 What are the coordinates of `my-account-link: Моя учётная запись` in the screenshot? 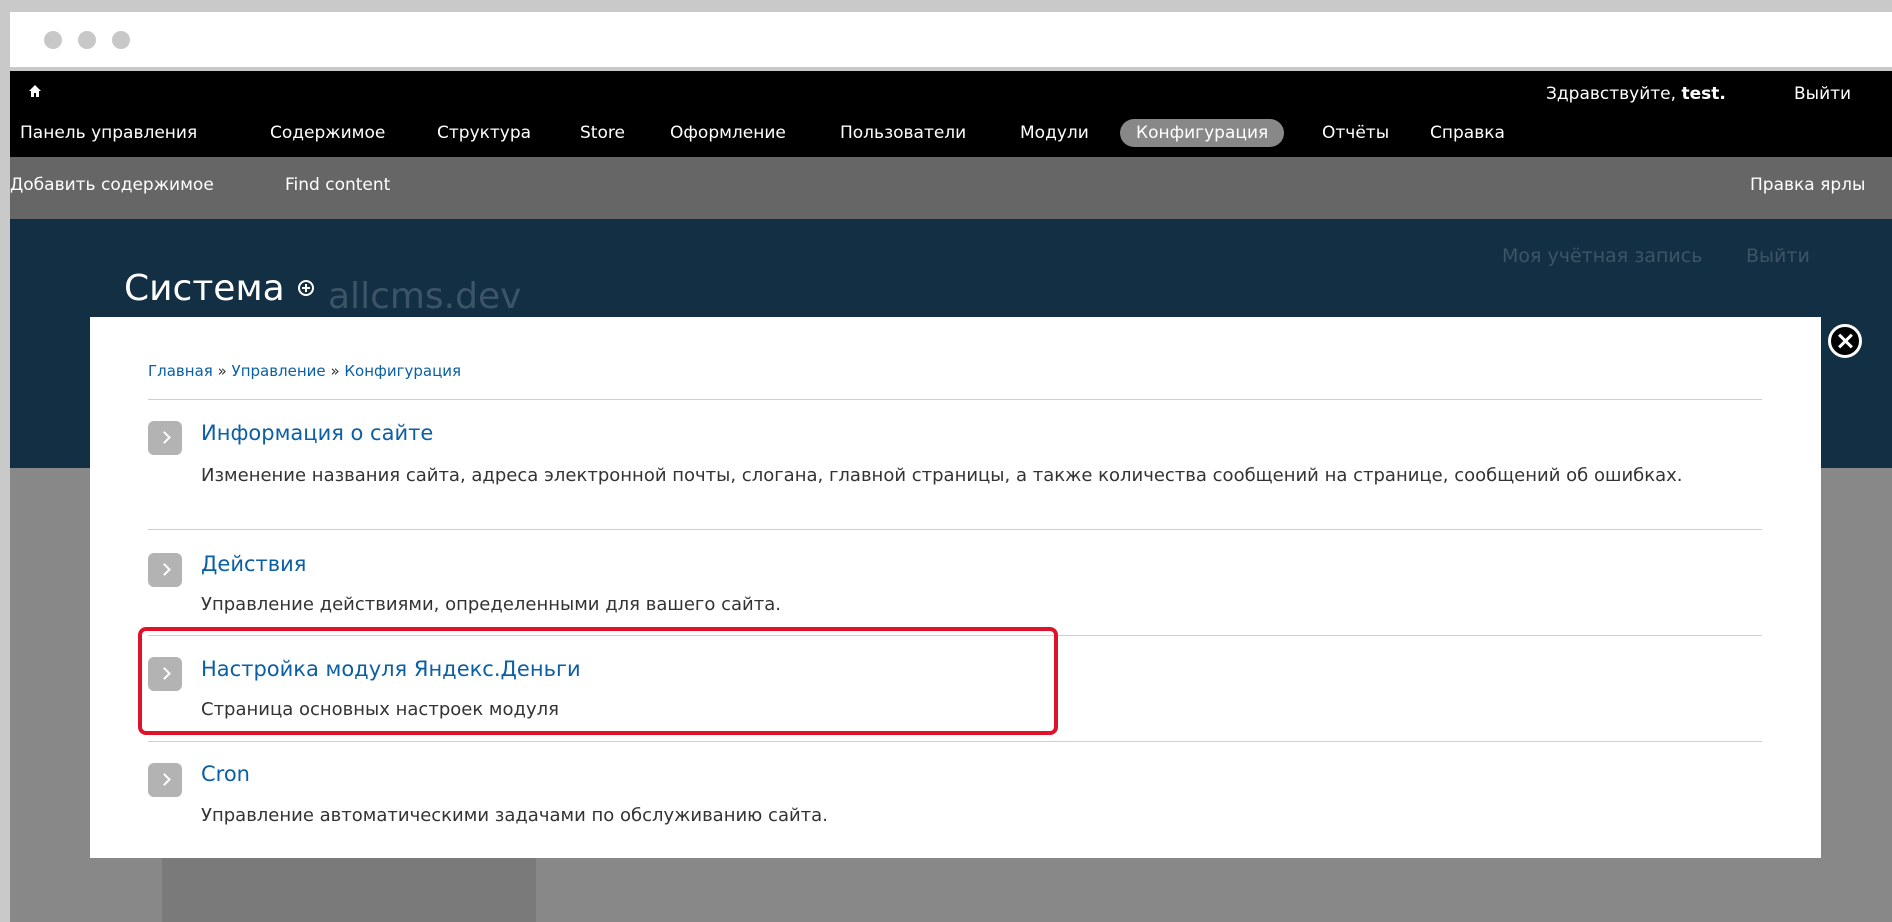 It's located at (1602, 256).